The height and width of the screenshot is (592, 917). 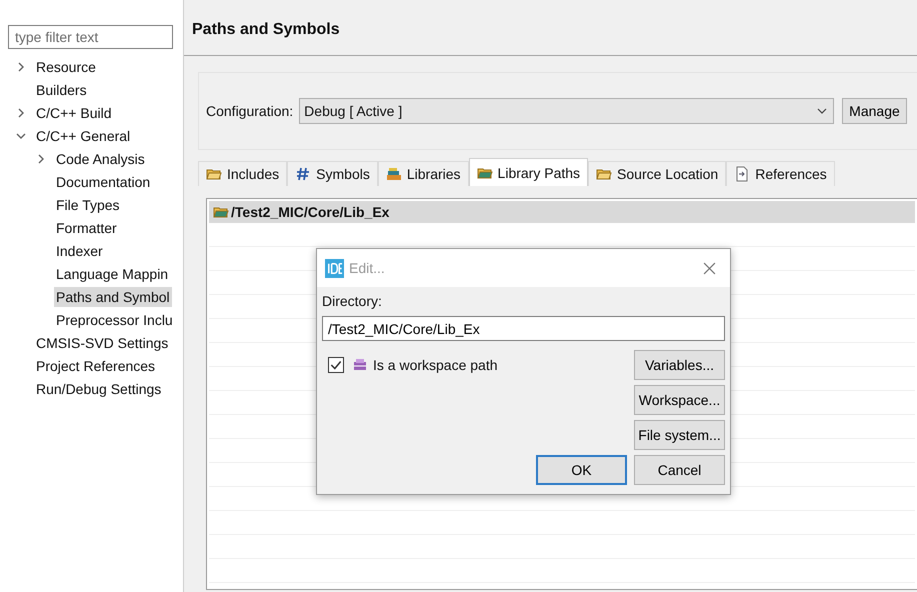 What do you see at coordinates (243, 173) in the screenshot?
I see `tab: Includes` at bounding box center [243, 173].